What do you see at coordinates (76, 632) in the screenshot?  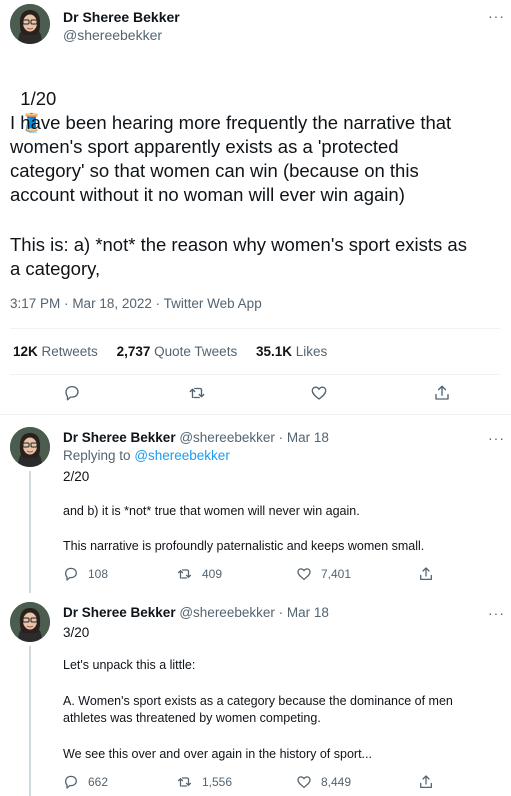 I see `reply-number: 3/20` at bounding box center [76, 632].